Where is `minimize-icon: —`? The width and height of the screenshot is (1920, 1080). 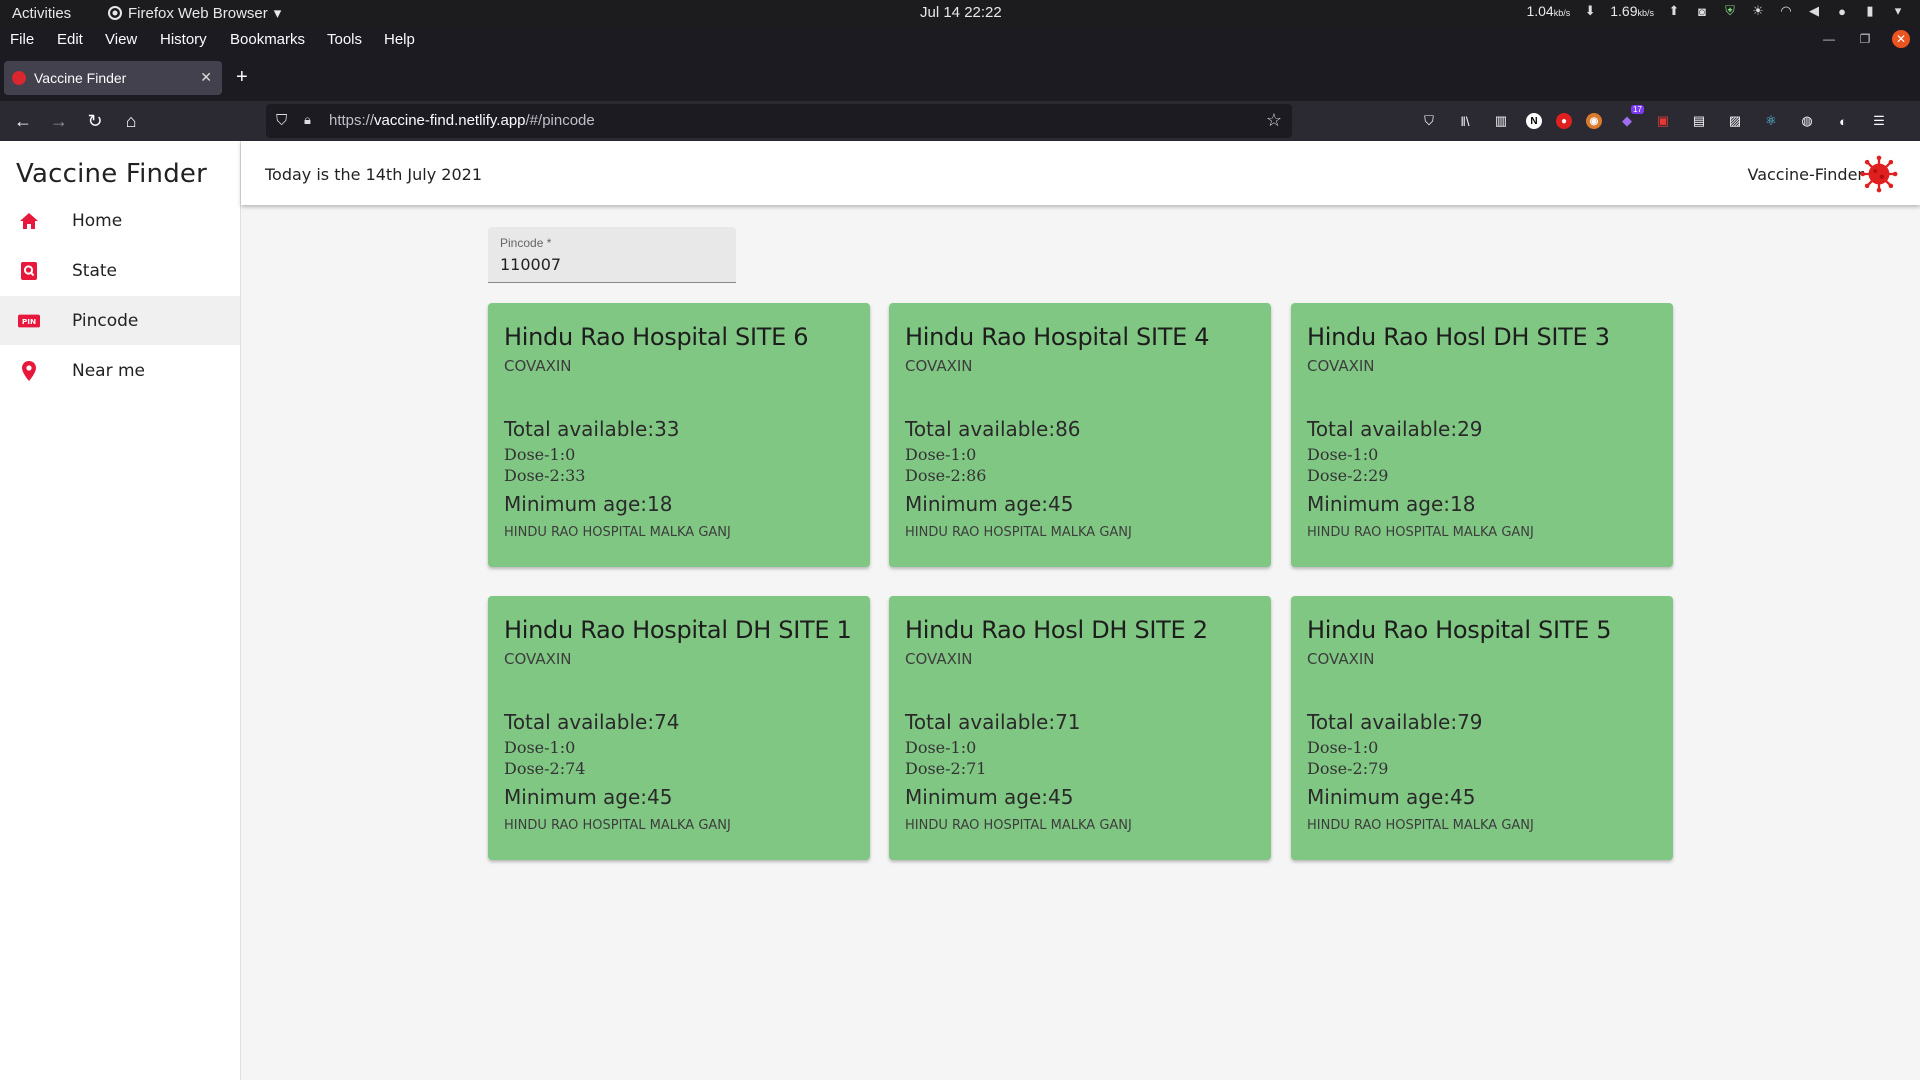
minimize-icon: — is located at coordinates (1829, 39).